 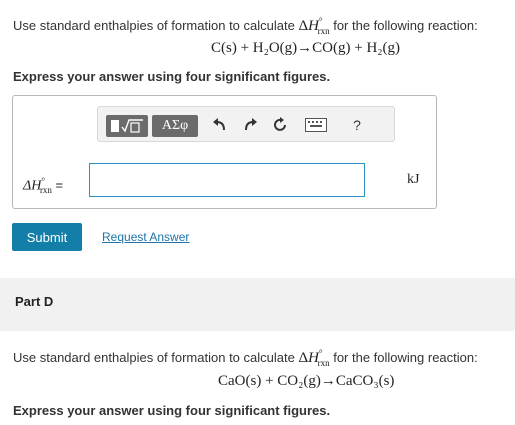 I want to click on help-button: ?, so click(x=357, y=125).